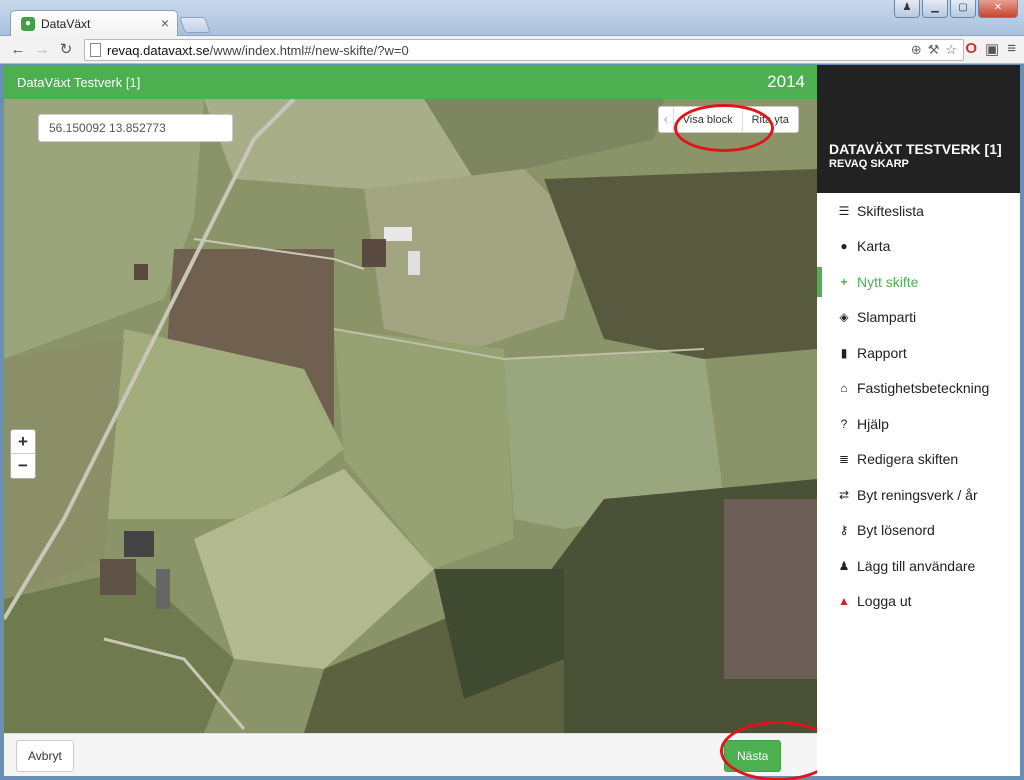 The image size is (1024, 780). I want to click on sidebar-item-hjalp: ? Hjälp, so click(918, 424).